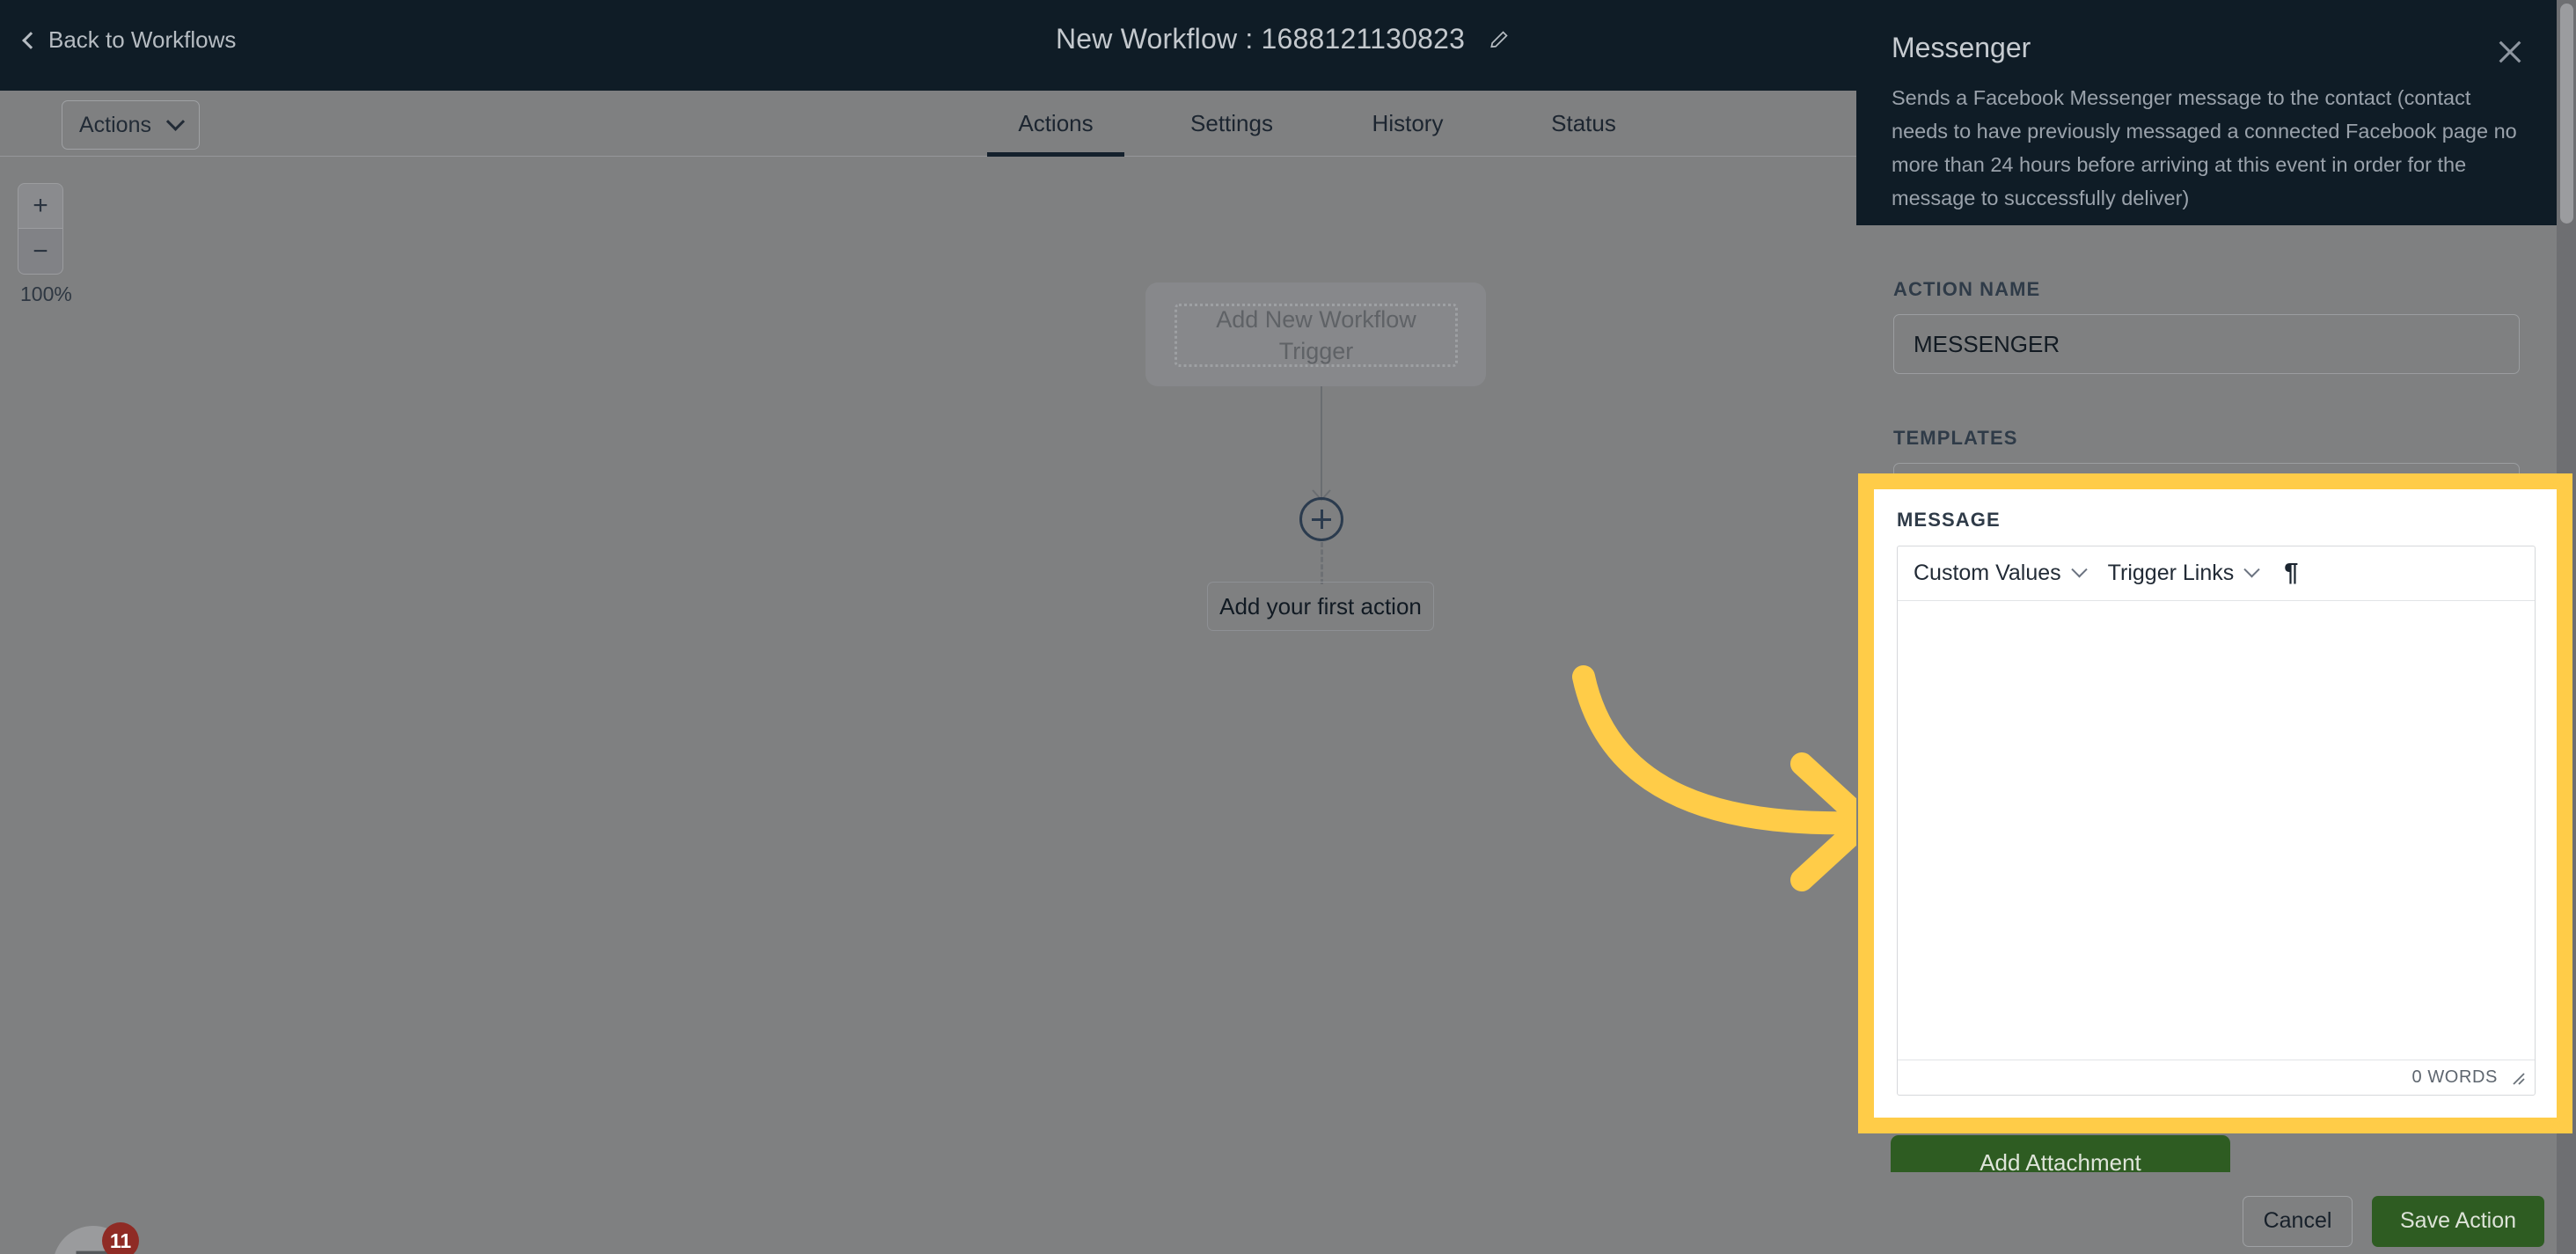  What do you see at coordinates (96, 1238) in the screenshot?
I see `chat-widget-button: 11` at bounding box center [96, 1238].